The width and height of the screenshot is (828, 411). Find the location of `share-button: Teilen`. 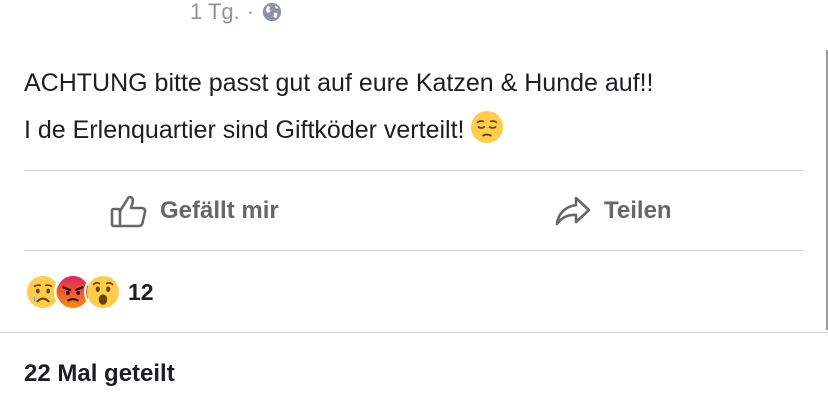

share-button: Teilen is located at coordinates (613, 210).